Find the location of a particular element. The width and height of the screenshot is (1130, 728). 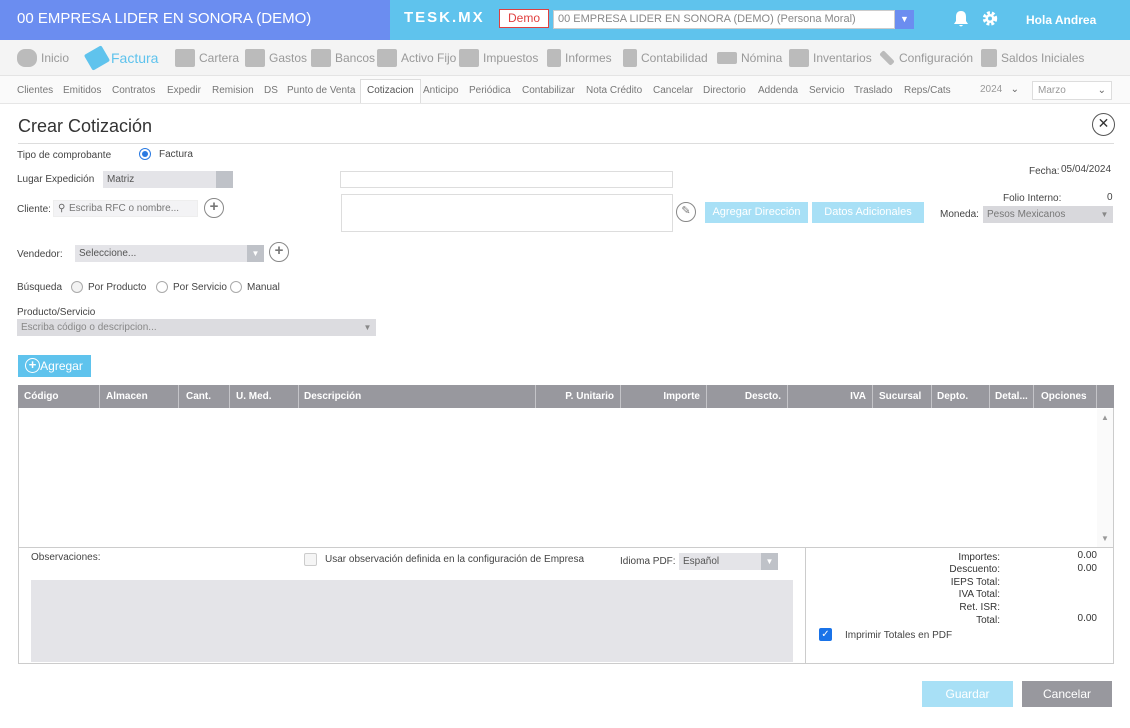

tab-contratos: Contratos is located at coordinates (133, 90).